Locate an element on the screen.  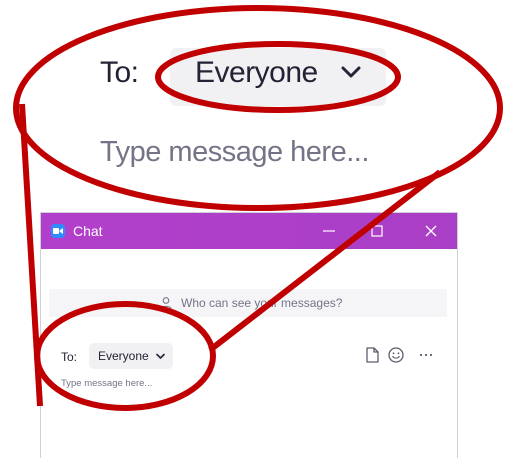
zoom-recipient-label: Everyone is located at coordinates (256, 72).